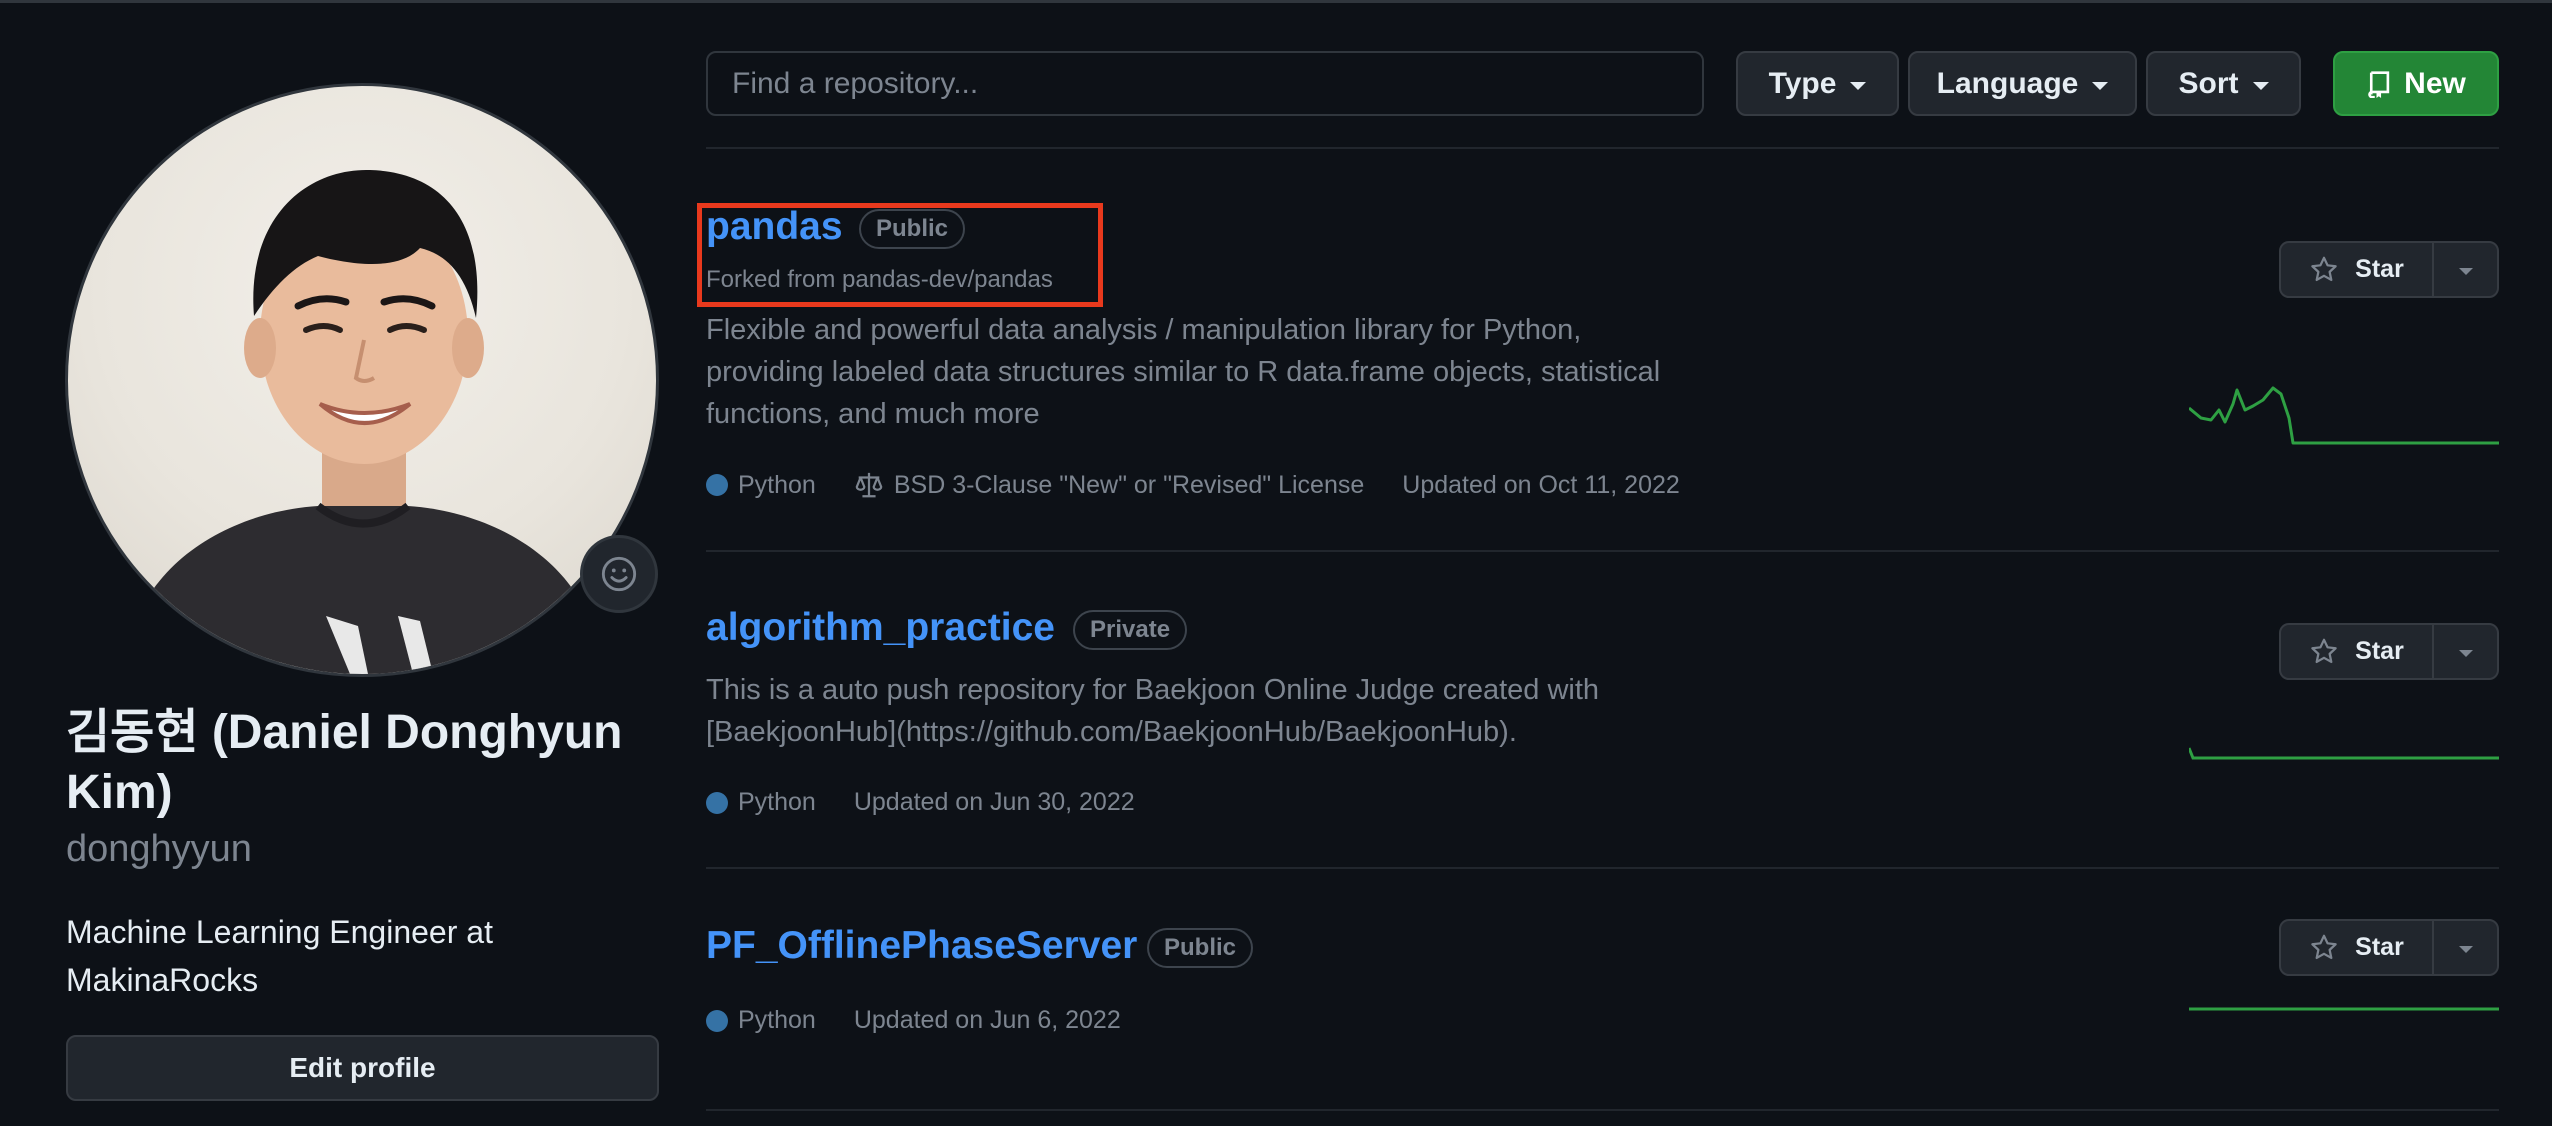  Describe the element at coordinates (2379, 84) in the screenshot. I see `repo-icon` at that location.